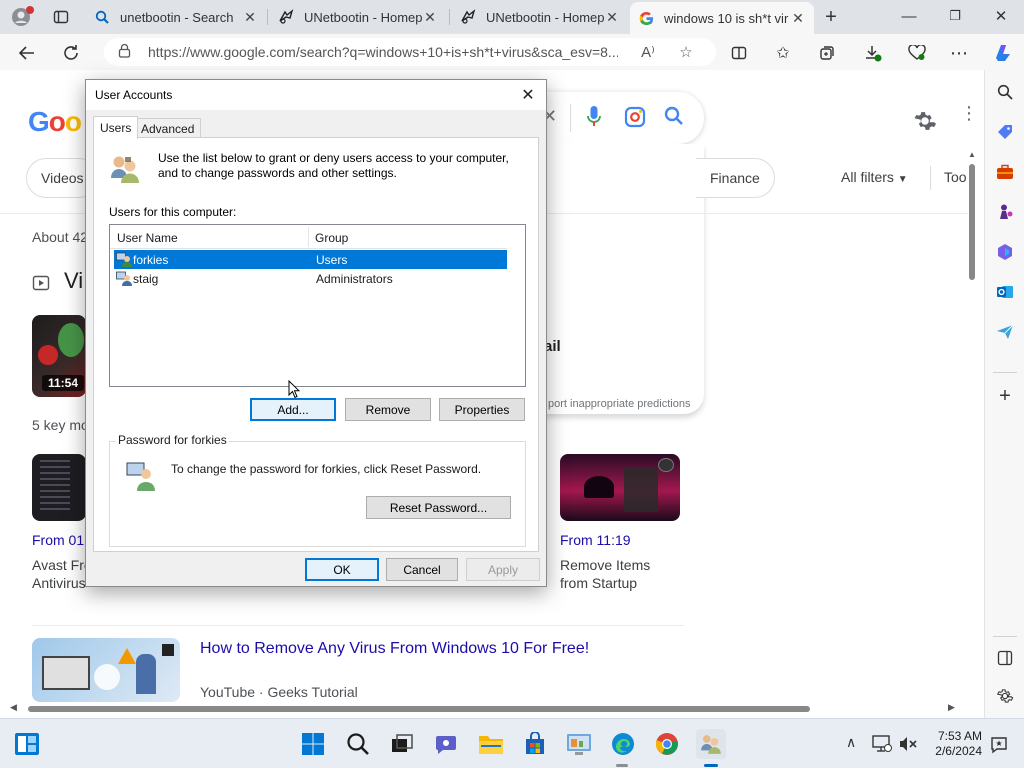  What do you see at coordinates (908, 745) in the screenshot?
I see `volume-muted-icon` at bounding box center [908, 745].